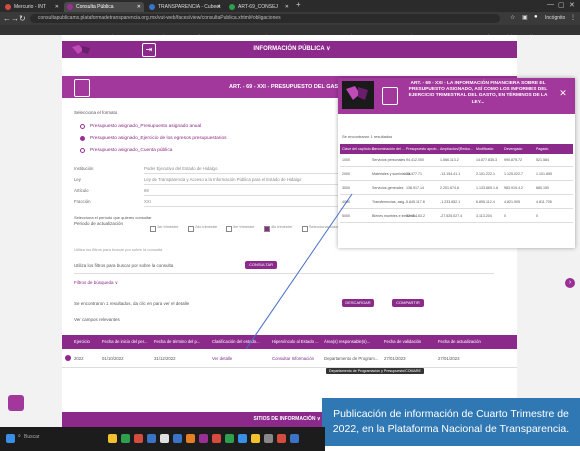 This screenshot has width=580, height=451. I want to click on windows-taskbar: ⌕ Buscar, so click(162, 439).